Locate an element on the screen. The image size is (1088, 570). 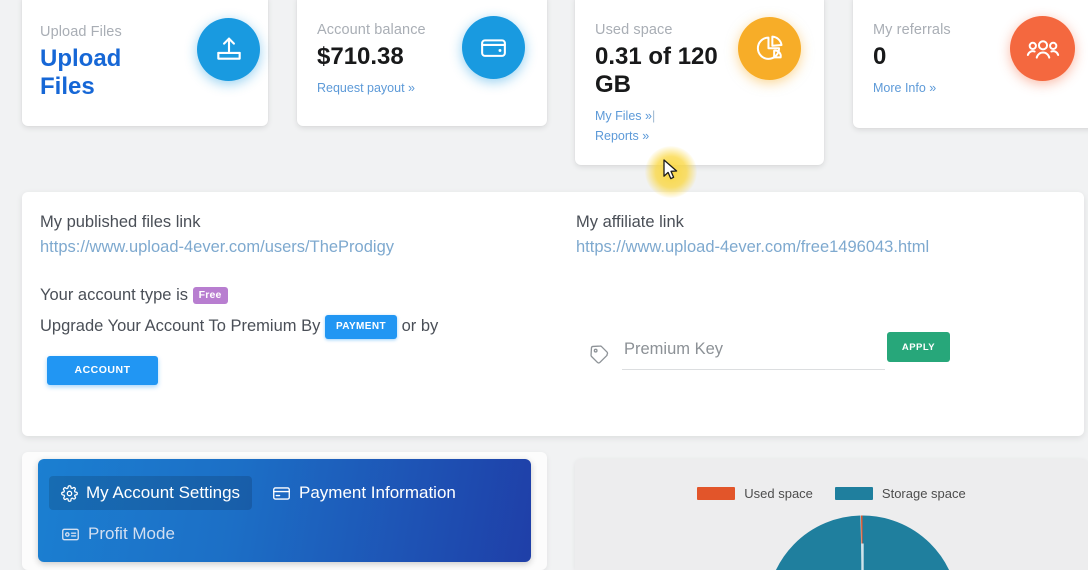
stat-card-links: Request payout » is located at coordinates (371, 88).